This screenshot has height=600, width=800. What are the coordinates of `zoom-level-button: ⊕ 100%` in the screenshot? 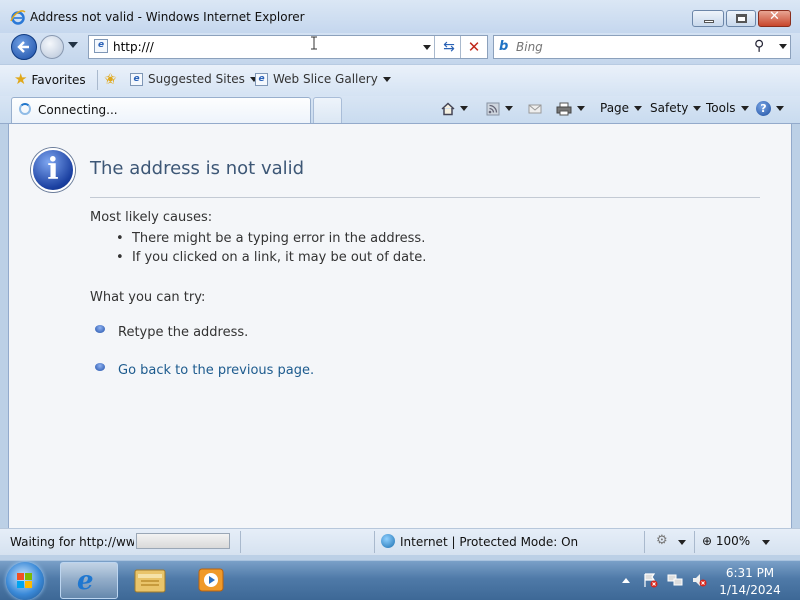 It's located at (726, 541).